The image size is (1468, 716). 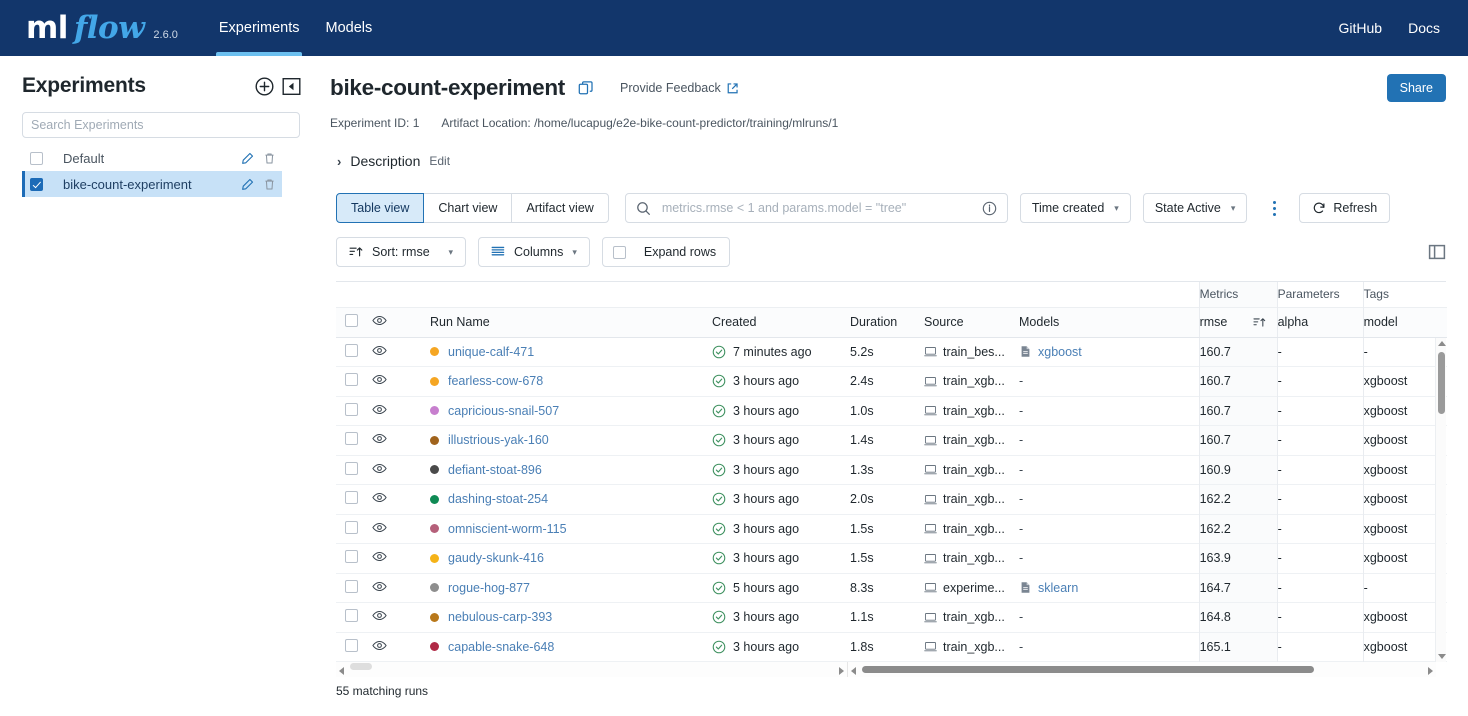 What do you see at coordinates (36, 158) in the screenshot?
I see `experiment-checkbox` at bounding box center [36, 158].